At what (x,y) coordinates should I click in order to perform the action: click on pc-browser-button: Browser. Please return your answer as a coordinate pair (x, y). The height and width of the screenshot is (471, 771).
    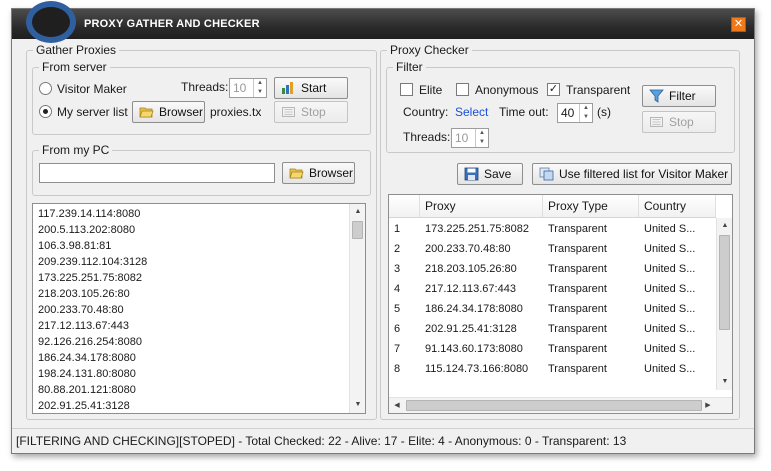
    Looking at the image, I should click on (318, 173).